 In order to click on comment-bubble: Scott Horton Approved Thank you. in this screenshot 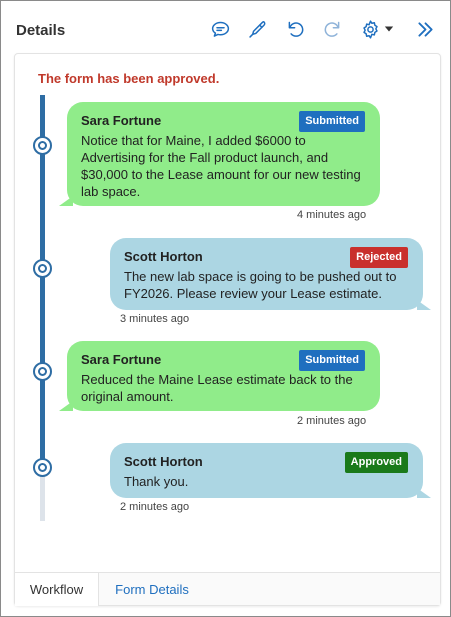, I will do `click(270, 470)`.